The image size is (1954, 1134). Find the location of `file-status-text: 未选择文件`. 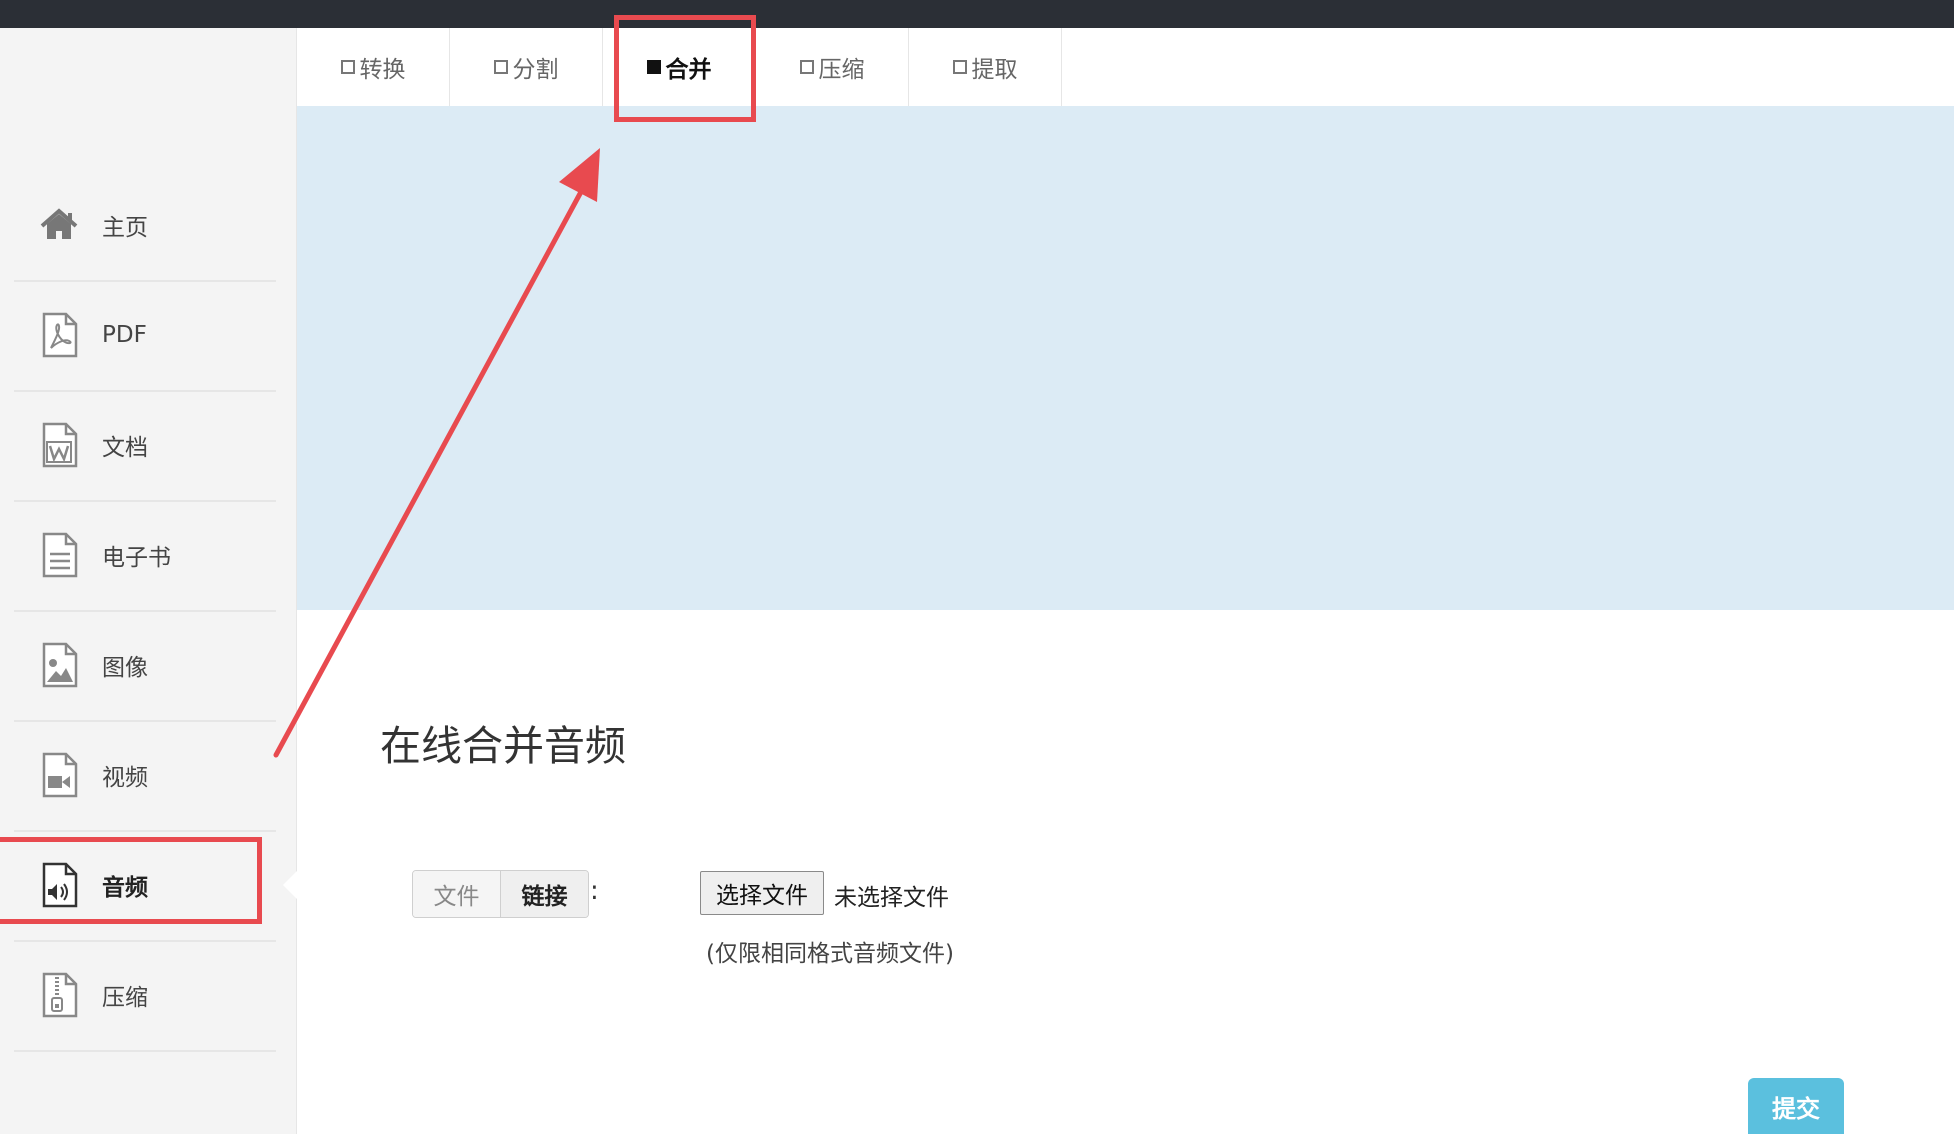

file-status-text: 未选择文件 is located at coordinates (891, 898).